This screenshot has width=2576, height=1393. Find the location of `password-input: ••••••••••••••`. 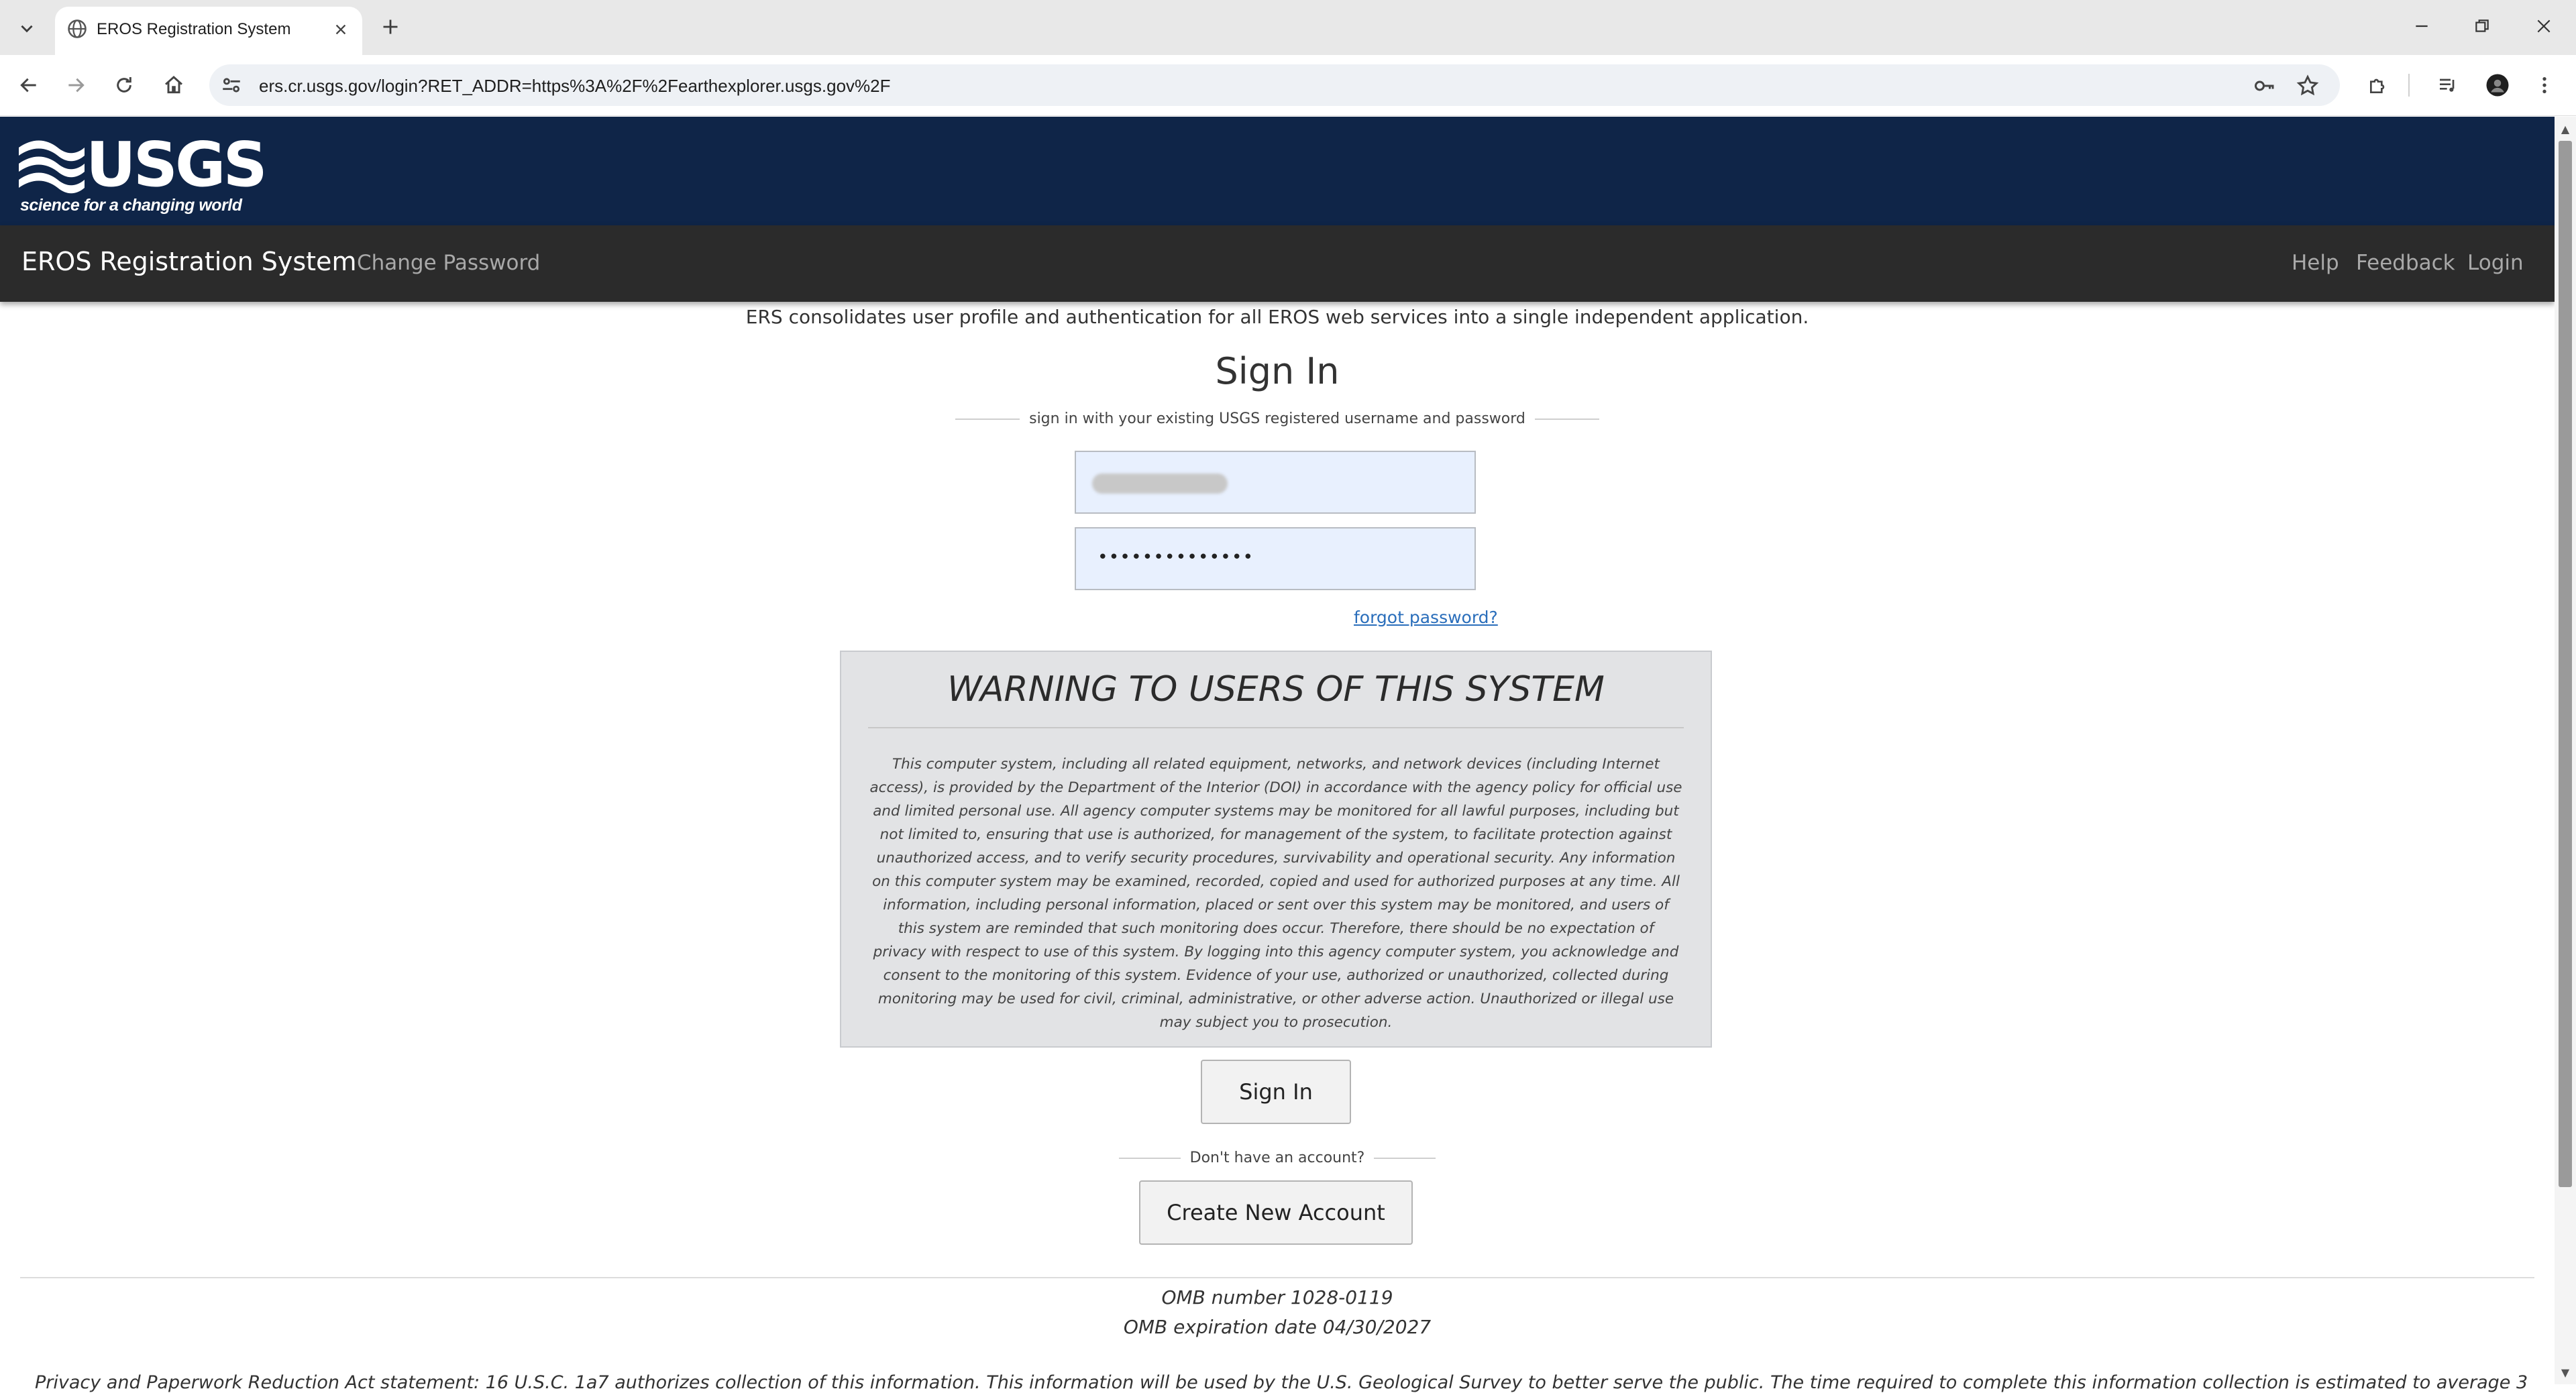

password-input: •••••••••••••• is located at coordinates (1275, 558).